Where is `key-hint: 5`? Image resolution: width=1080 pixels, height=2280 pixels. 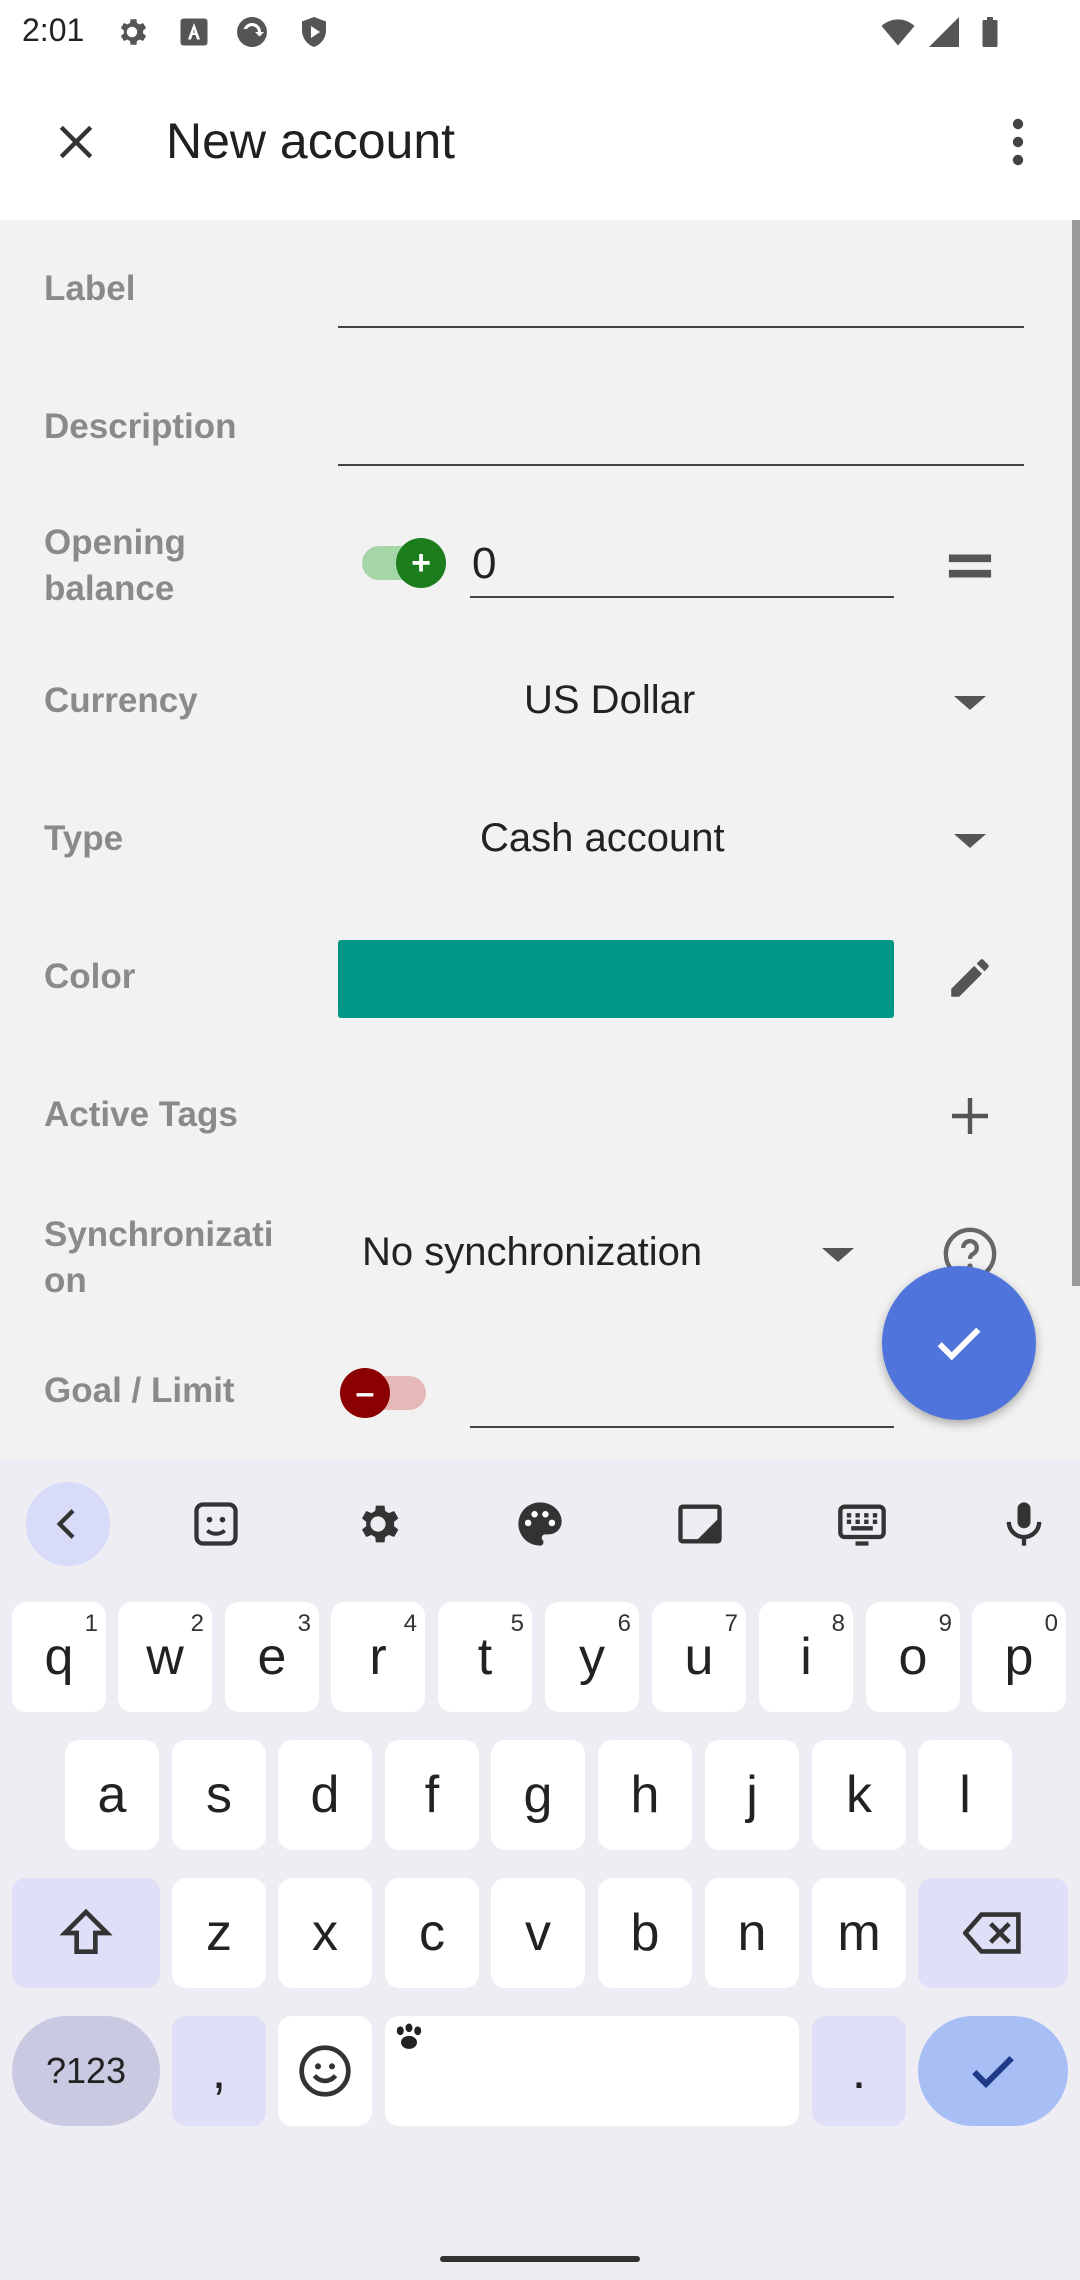
key-hint: 5 is located at coordinates (517, 1623).